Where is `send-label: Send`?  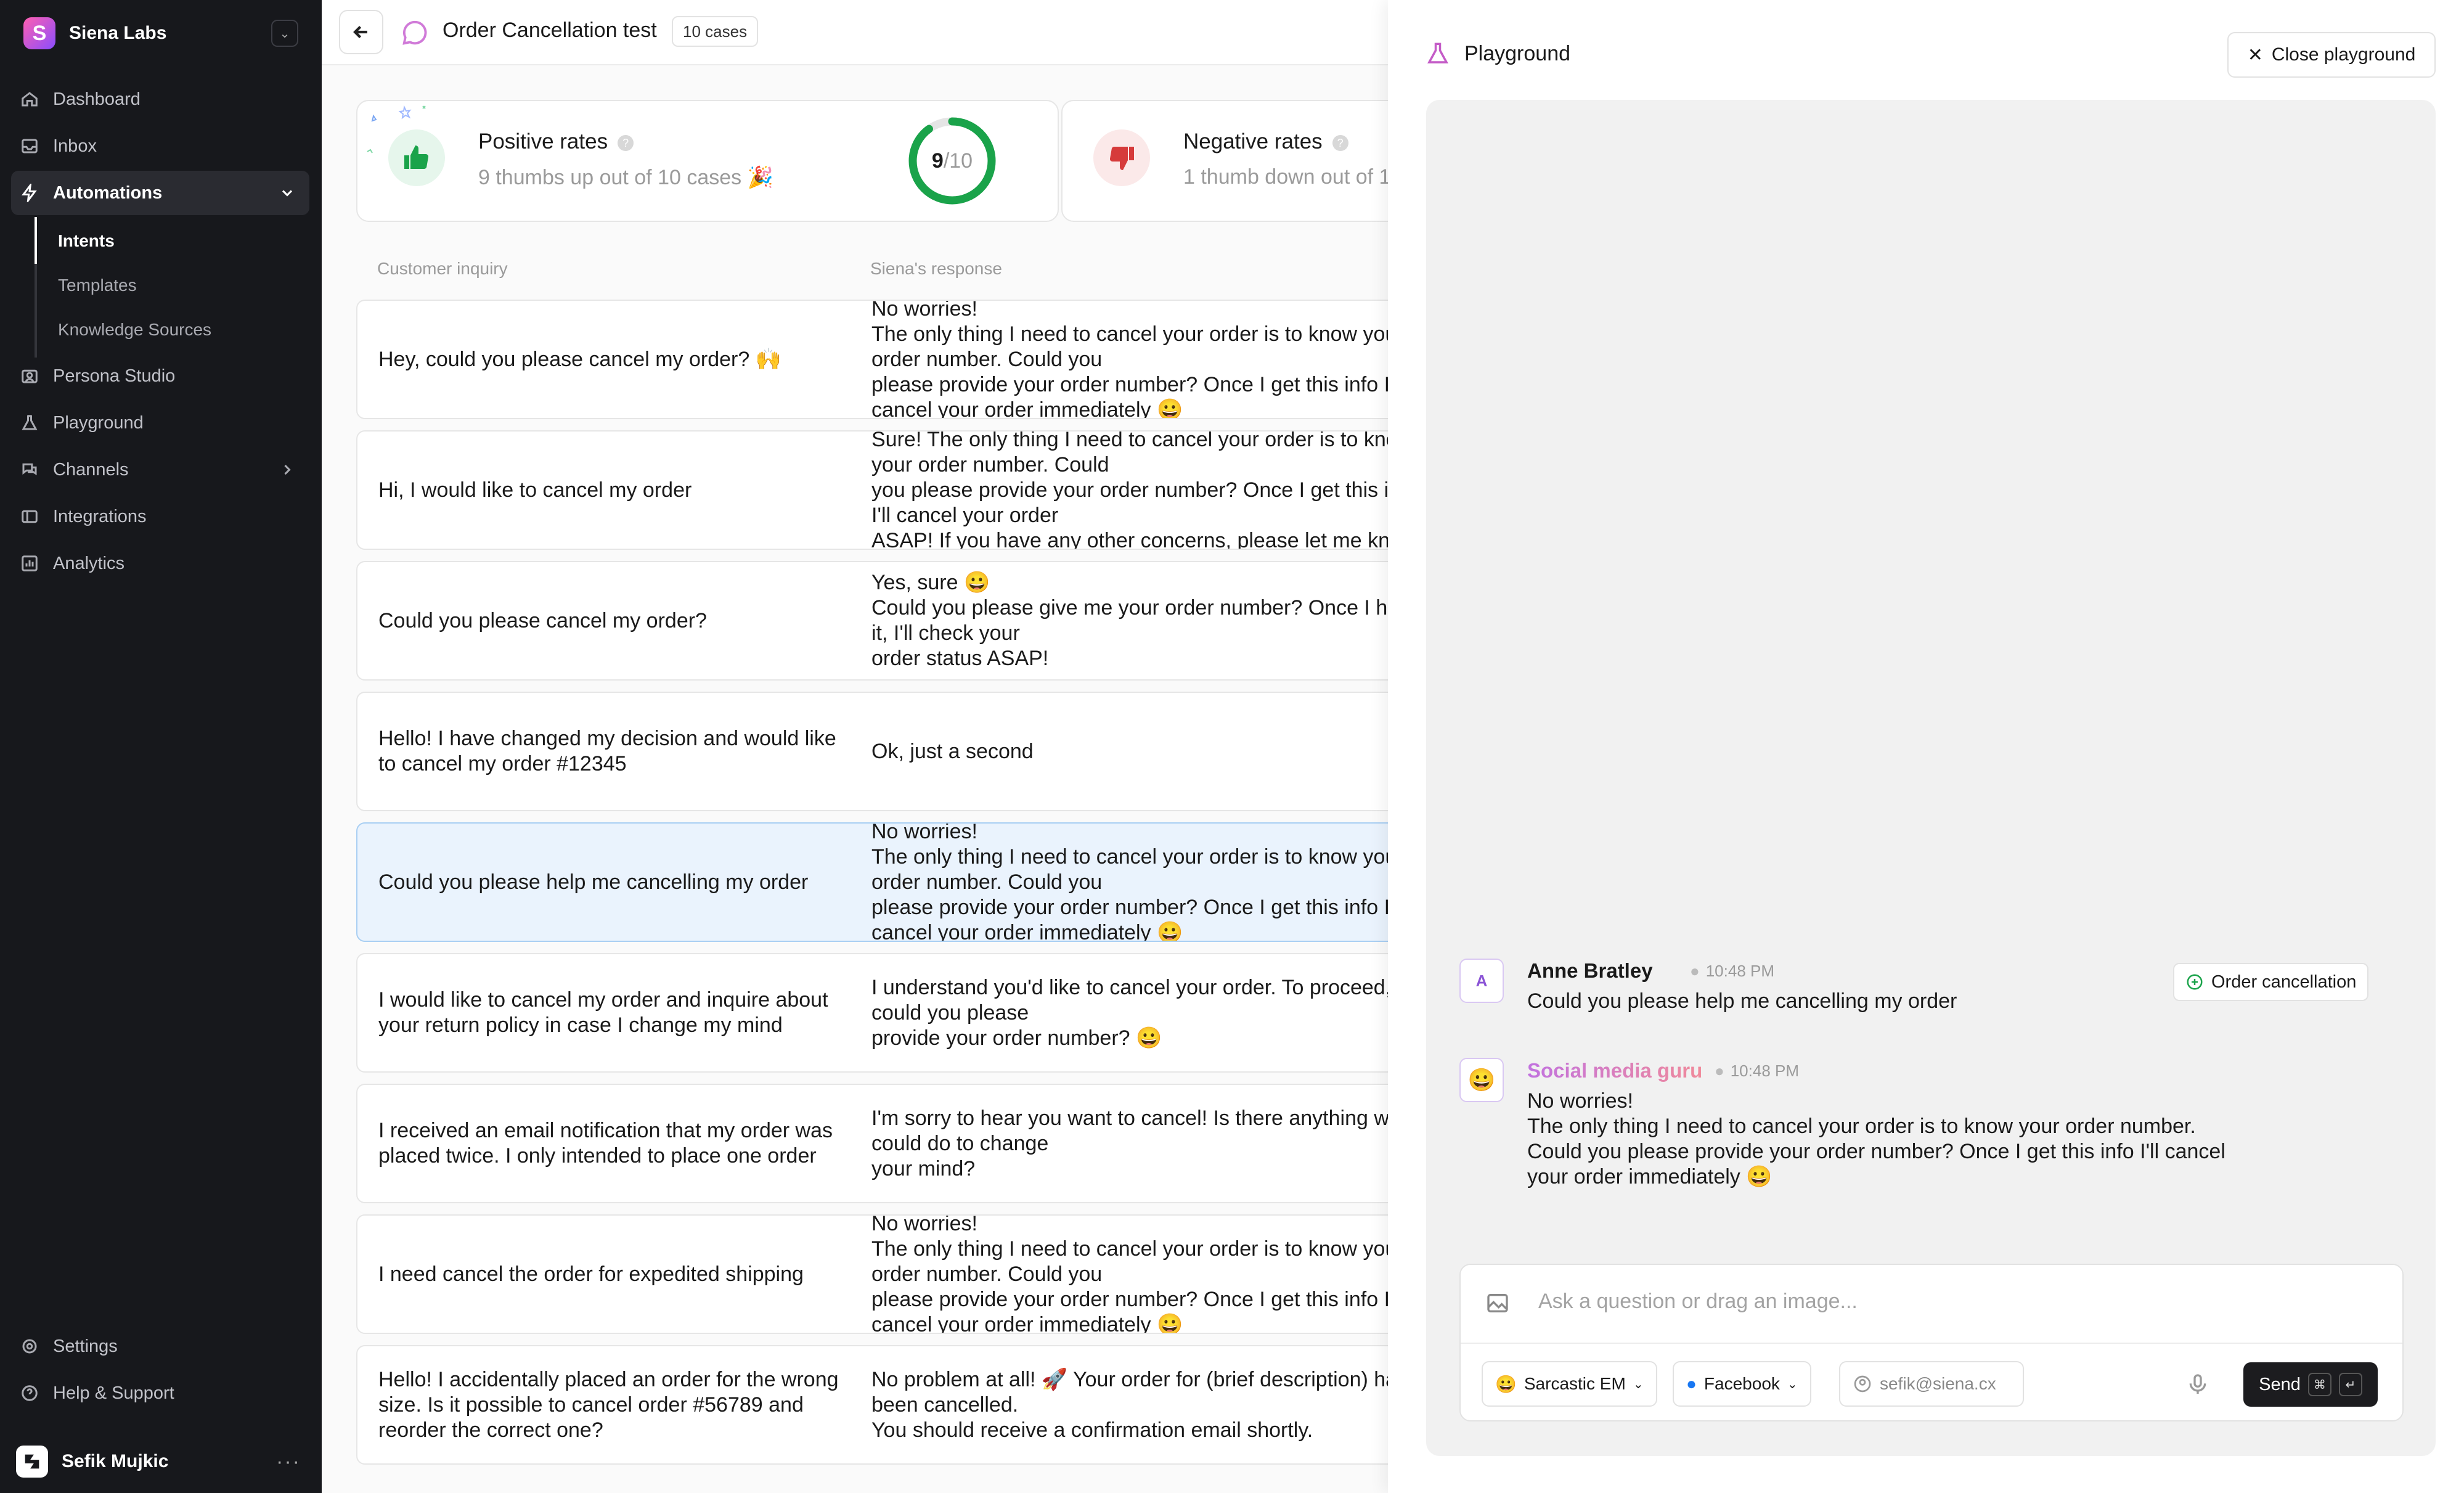 send-label: Send is located at coordinates (2280, 1384).